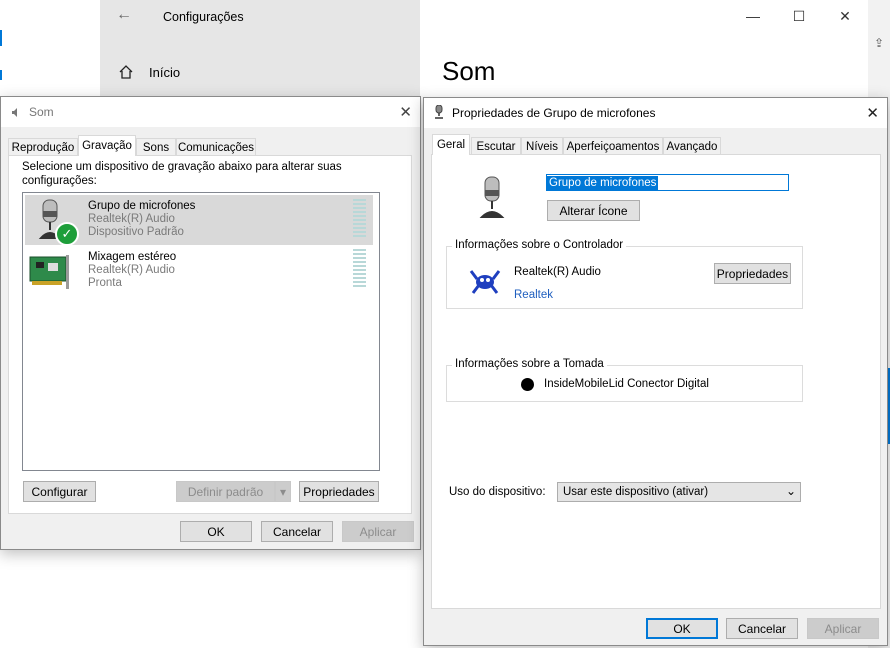 The height and width of the screenshot is (648, 890). I want to click on close-button: ✕, so click(845, 16).